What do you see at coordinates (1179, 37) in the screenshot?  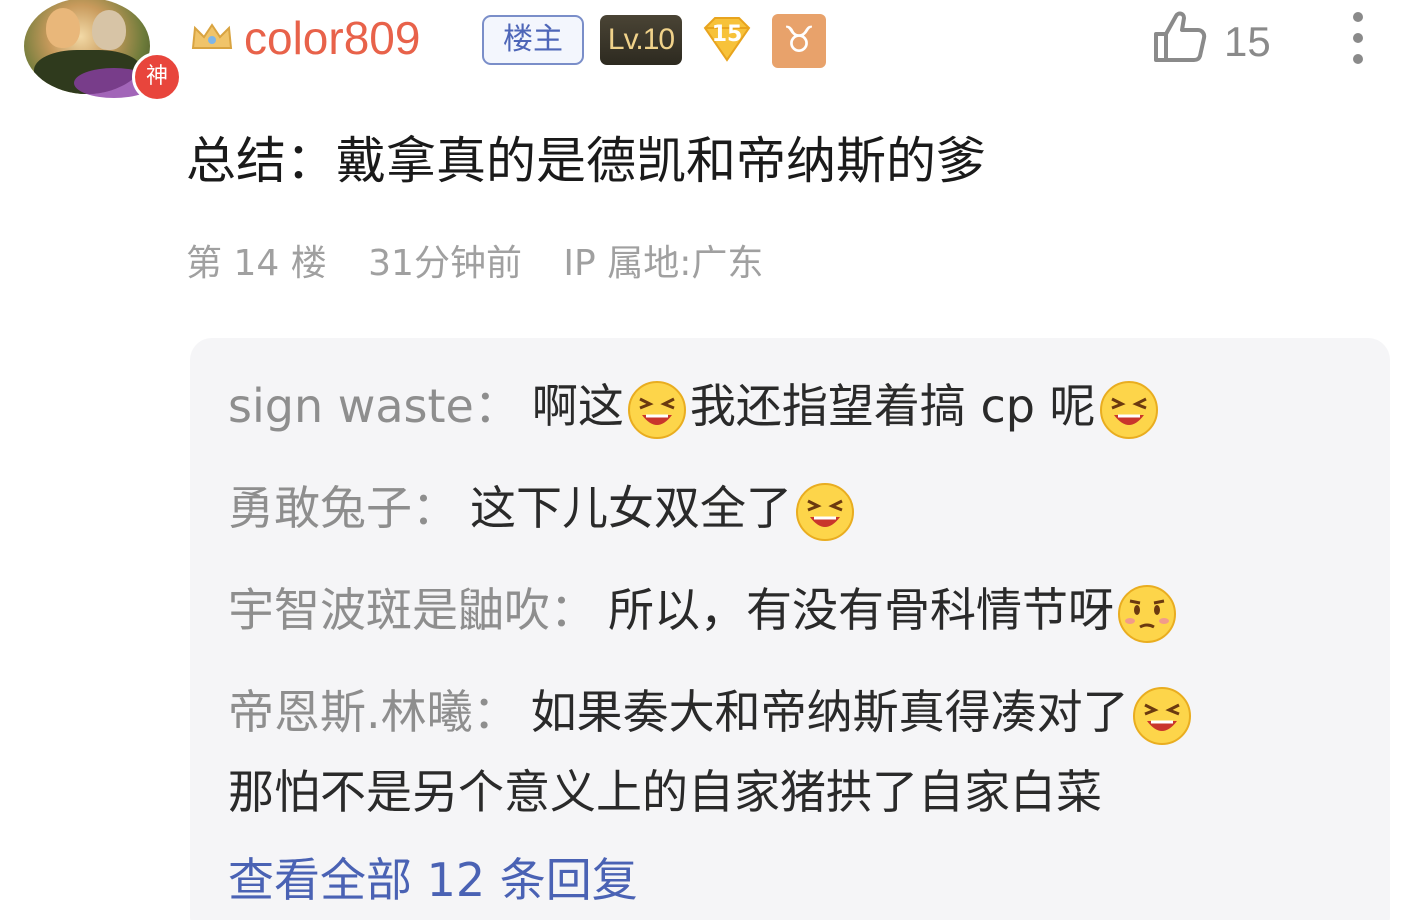 I see `thumbs-up-icon` at bounding box center [1179, 37].